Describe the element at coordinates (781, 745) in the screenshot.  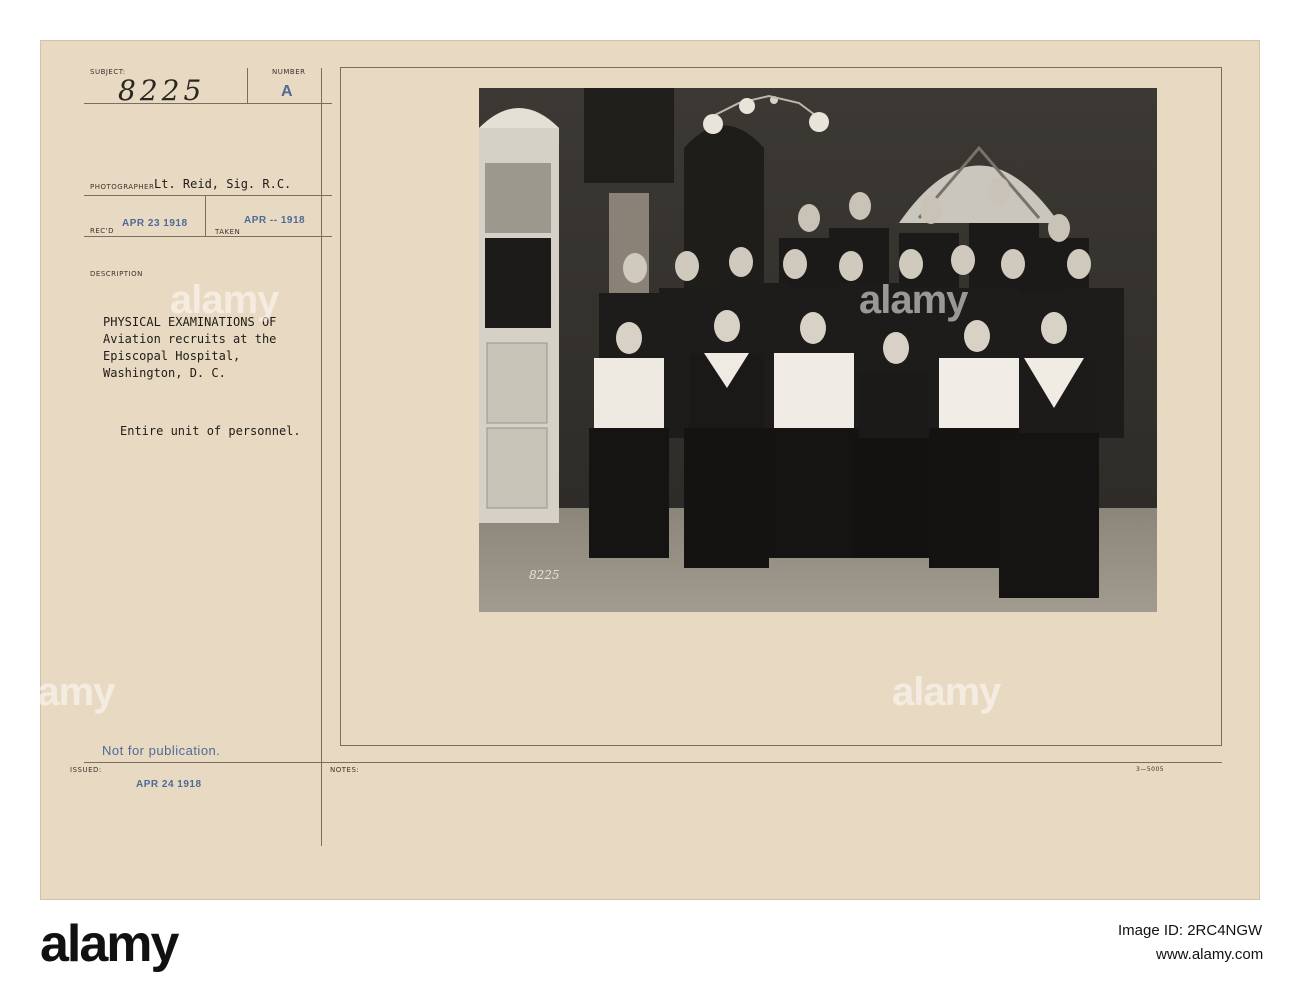
I see `inner-frame-bottom` at that location.